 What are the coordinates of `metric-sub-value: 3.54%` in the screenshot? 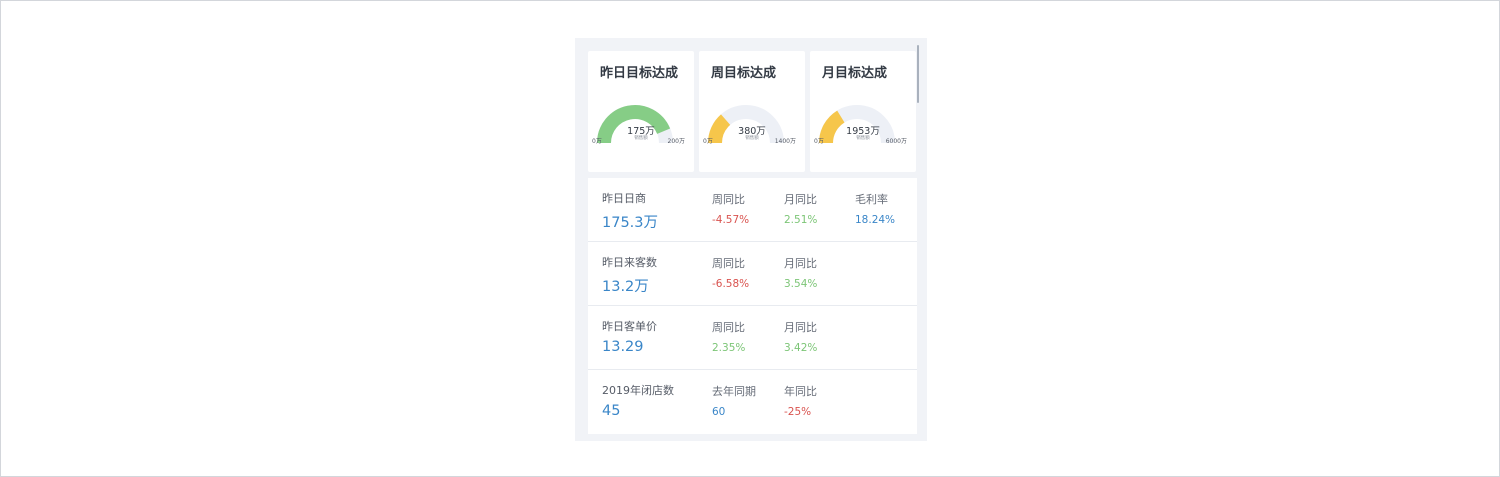 It's located at (801, 284).